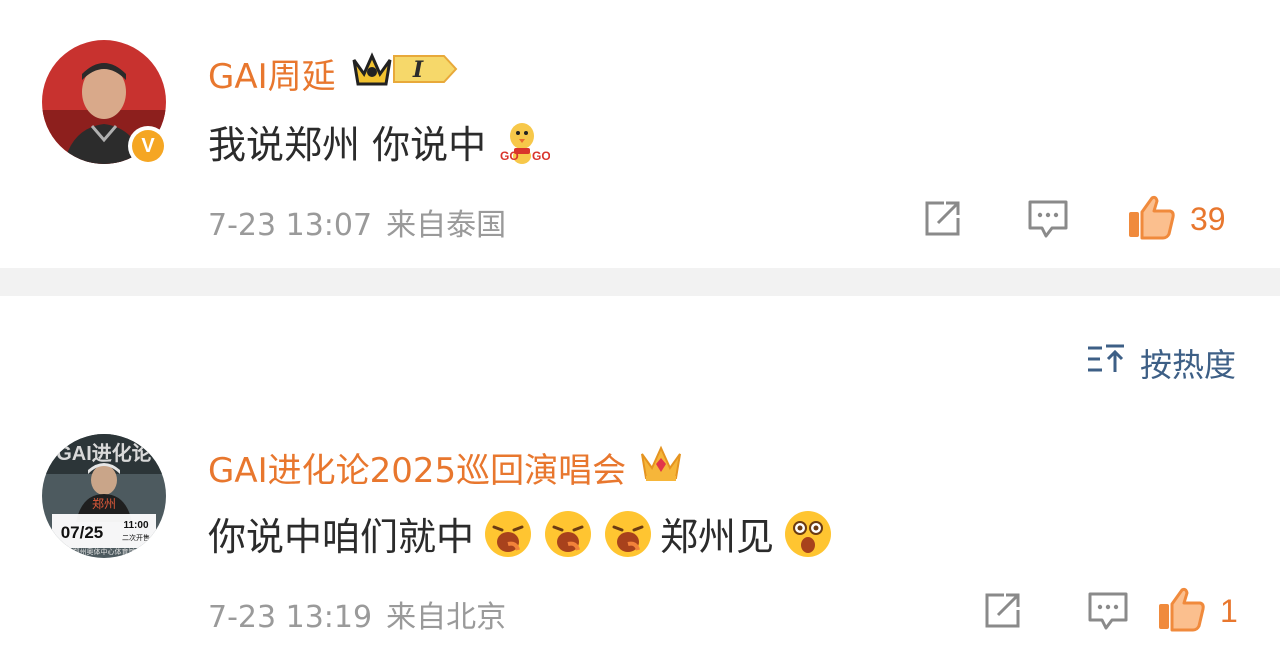 The image size is (1280, 671). I want to click on svg-text: 07/25, so click(82, 532).